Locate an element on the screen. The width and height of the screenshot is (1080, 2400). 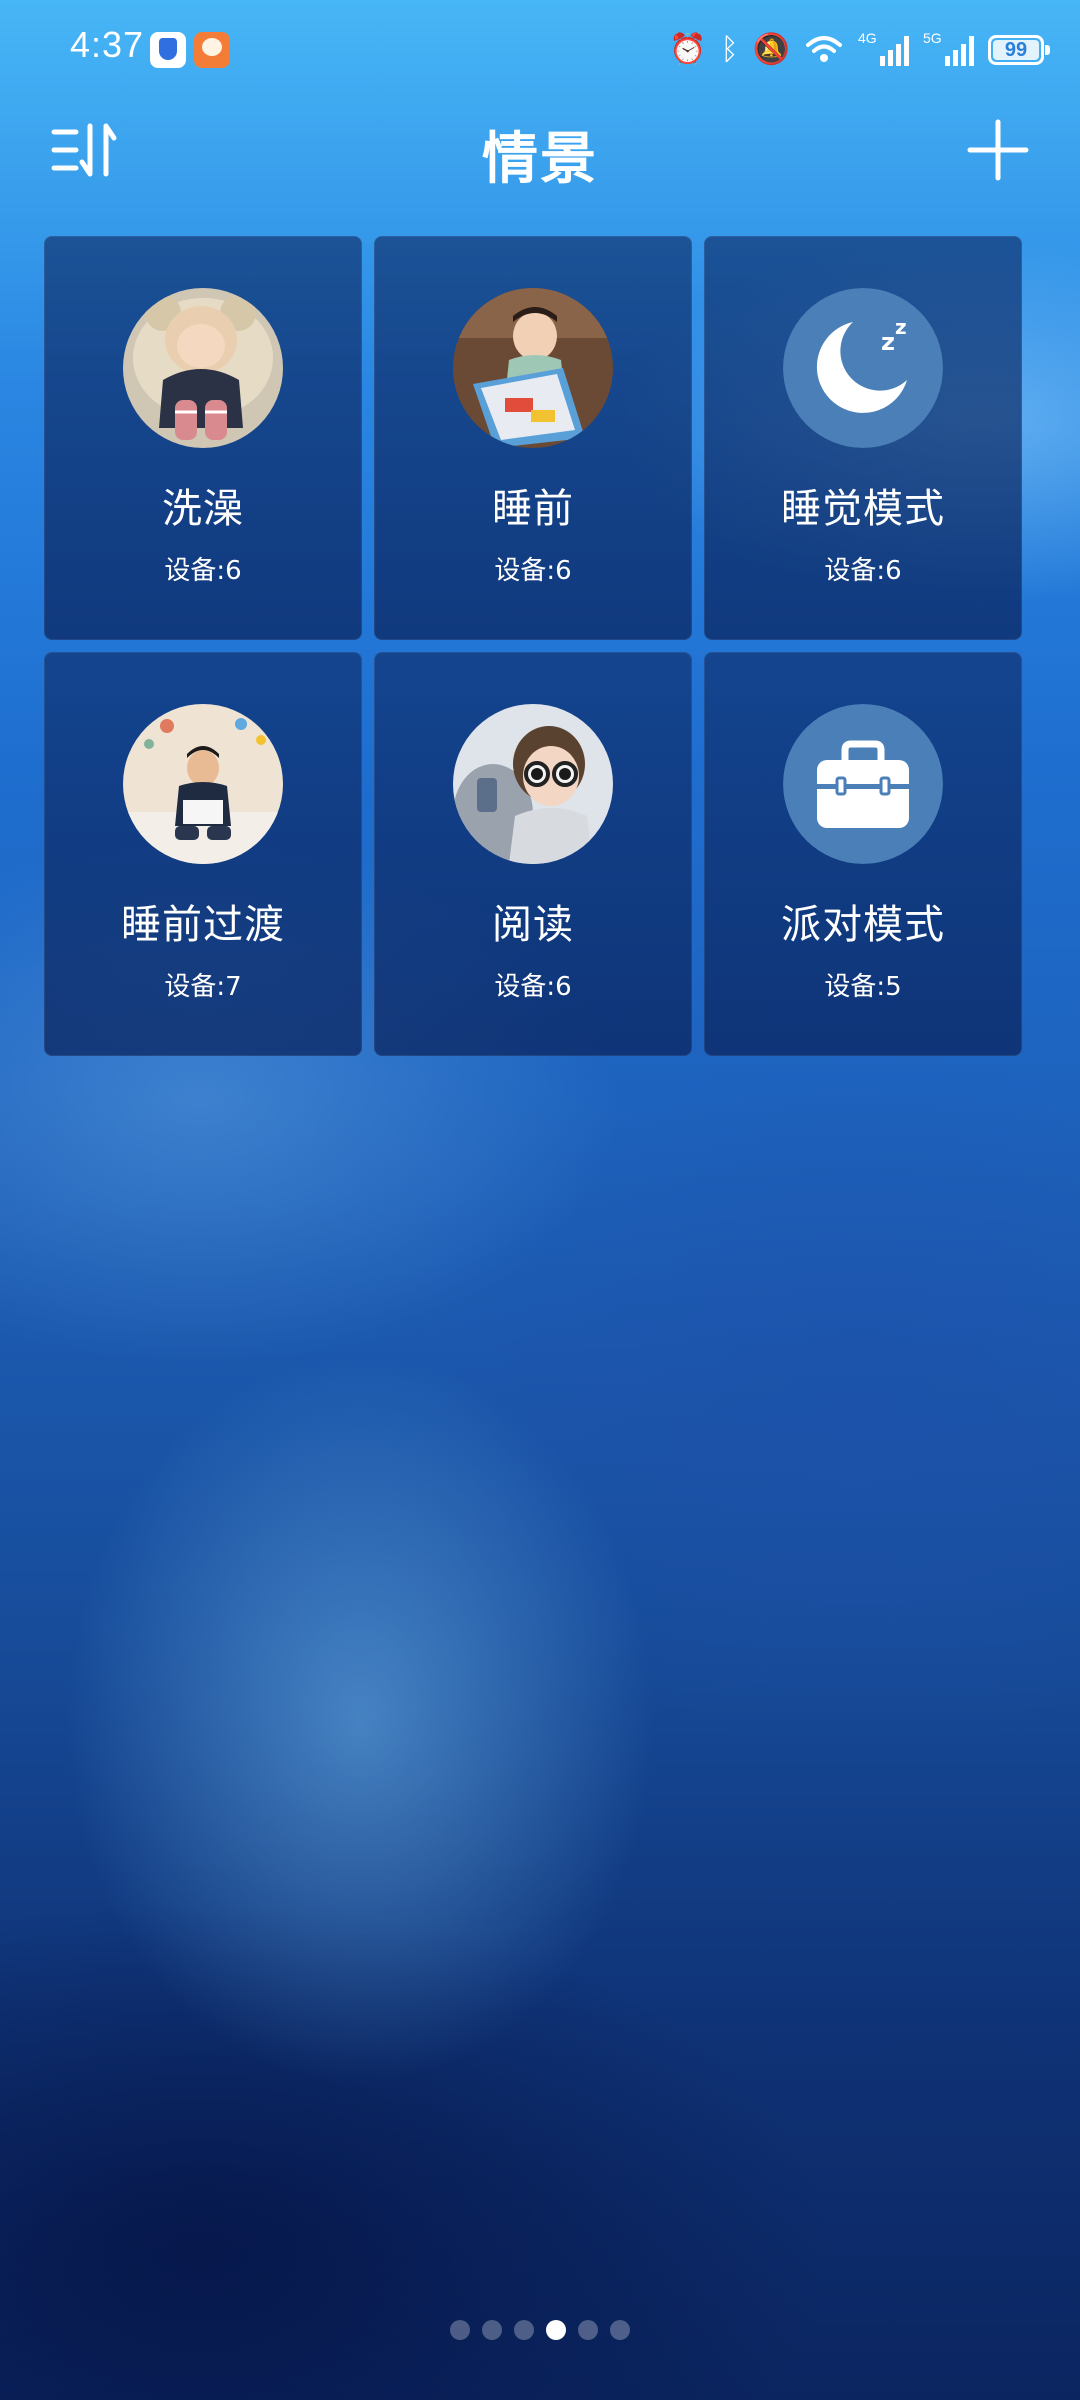
photo-child-reading-on-bed is located at coordinates (203, 784).